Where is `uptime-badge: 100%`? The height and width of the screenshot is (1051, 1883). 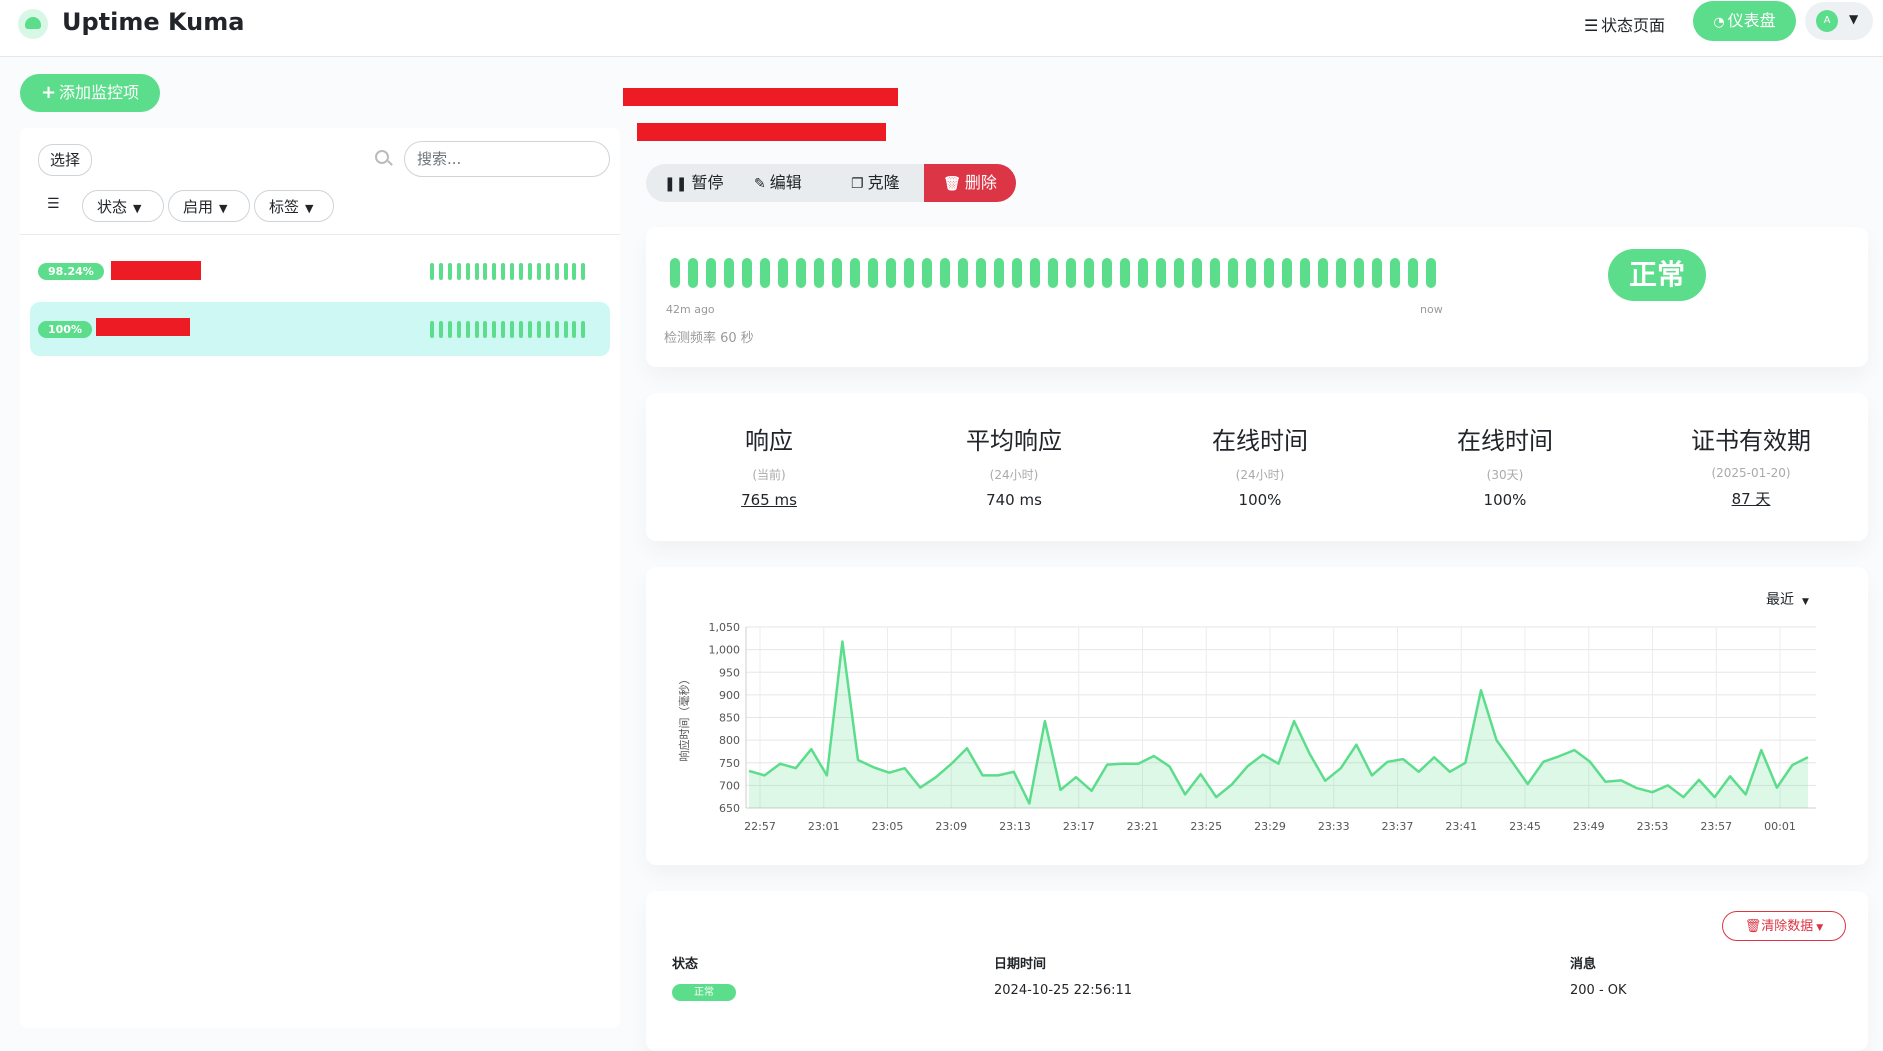 uptime-badge: 100% is located at coordinates (65, 329).